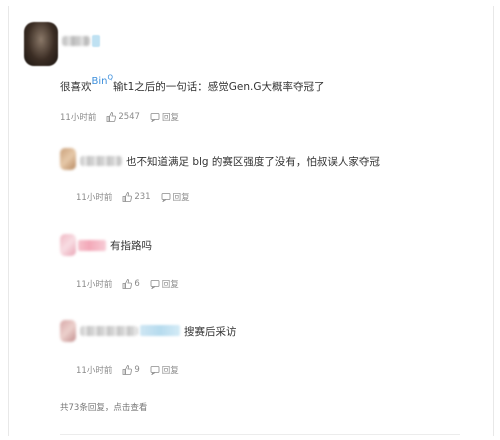 The image size is (500, 440). Describe the element at coordinates (142, 197) in the screenshot. I see `like-count: 231` at that location.